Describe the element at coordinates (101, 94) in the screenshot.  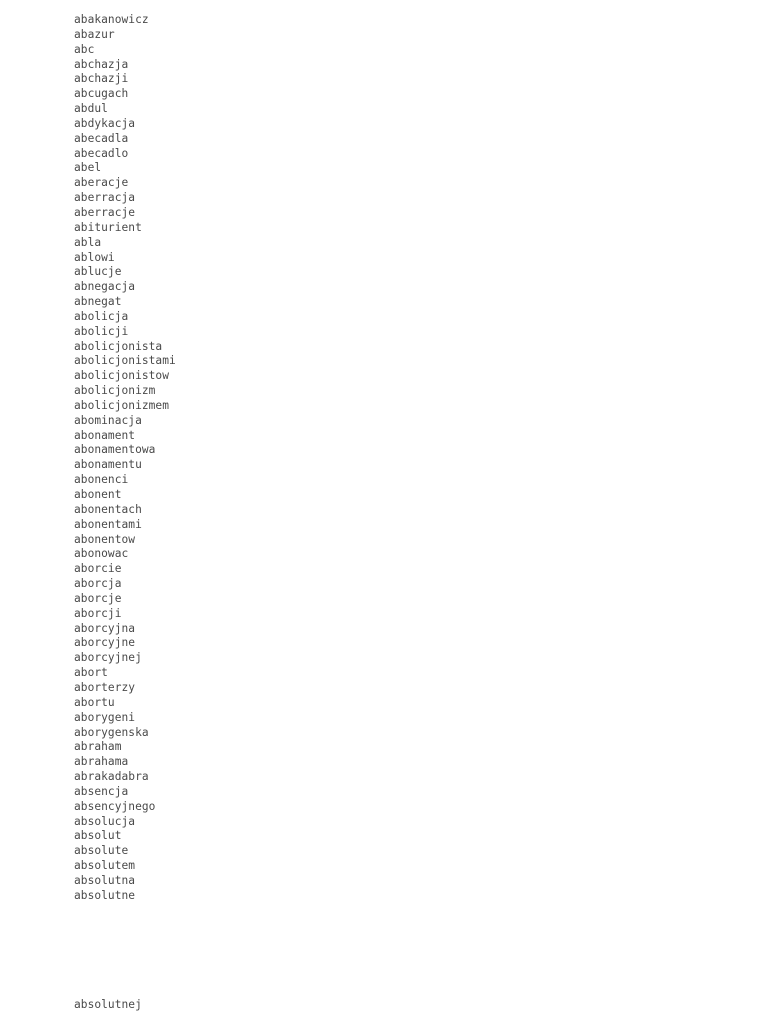
I see `word-list-item: abcugach` at that location.